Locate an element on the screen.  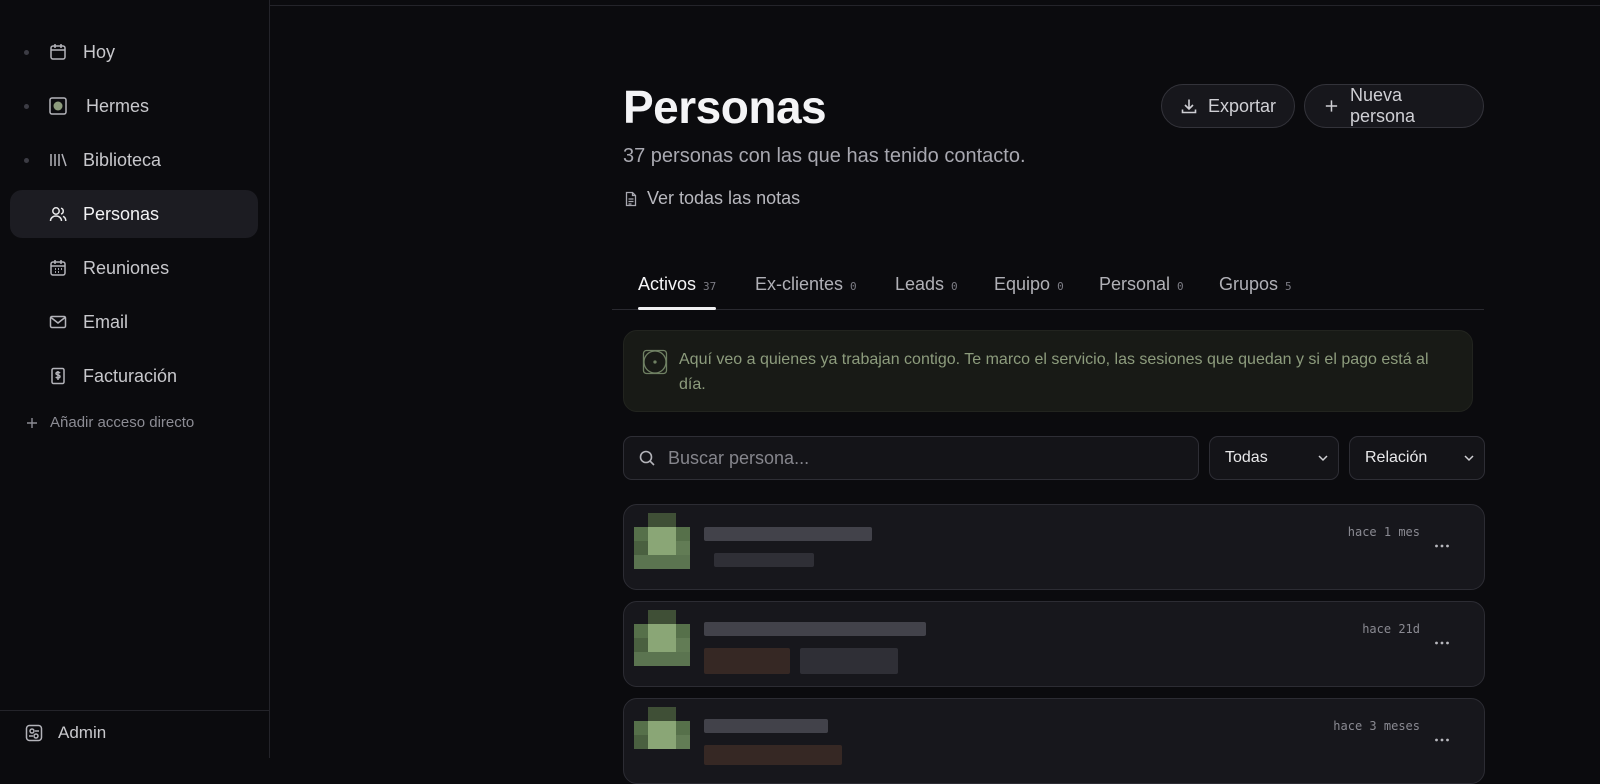
search-input is located at coordinates (928, 458).